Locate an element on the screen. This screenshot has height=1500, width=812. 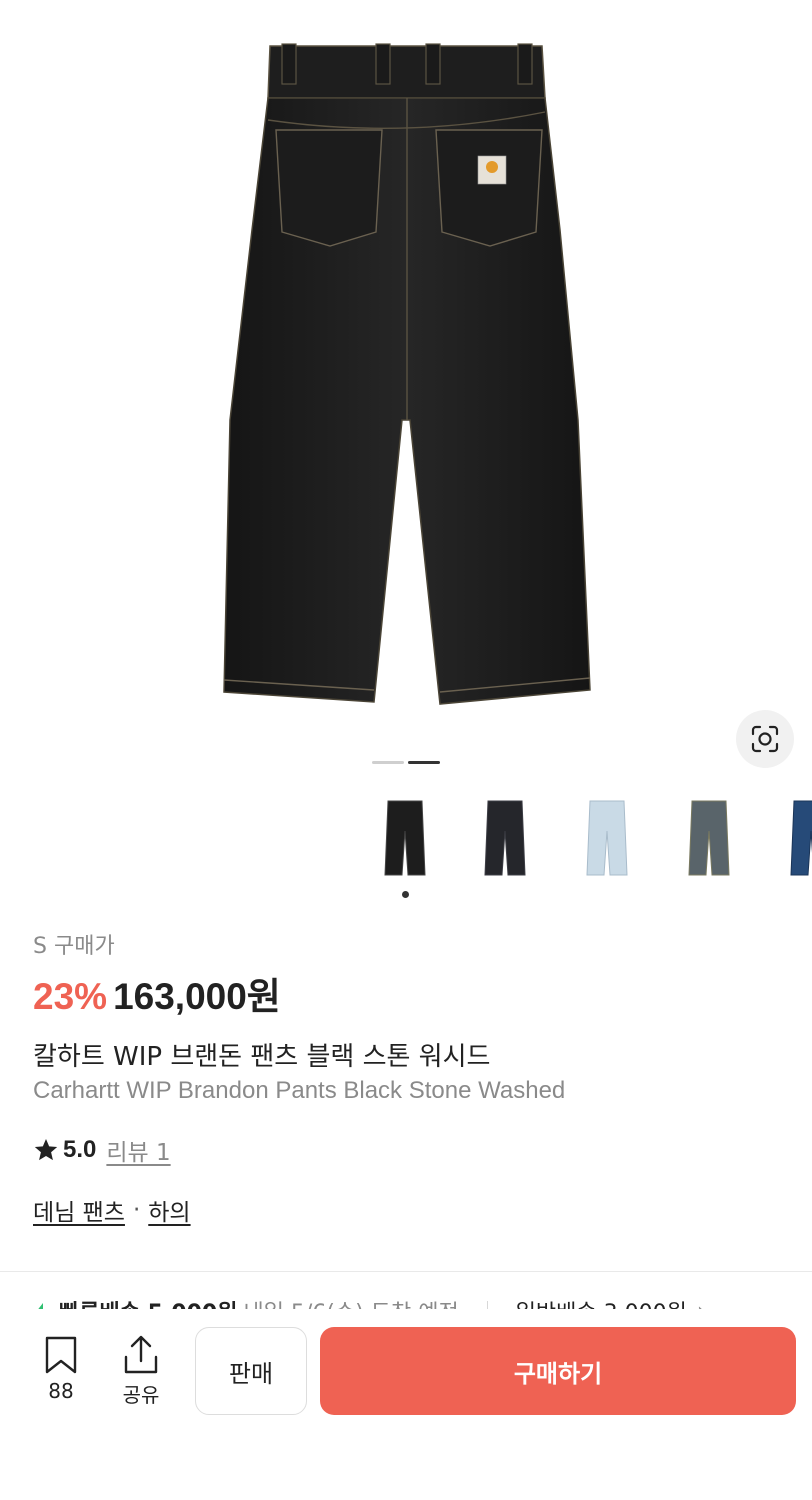
color-thumbnail-strip is located at coordinates (406, 840).